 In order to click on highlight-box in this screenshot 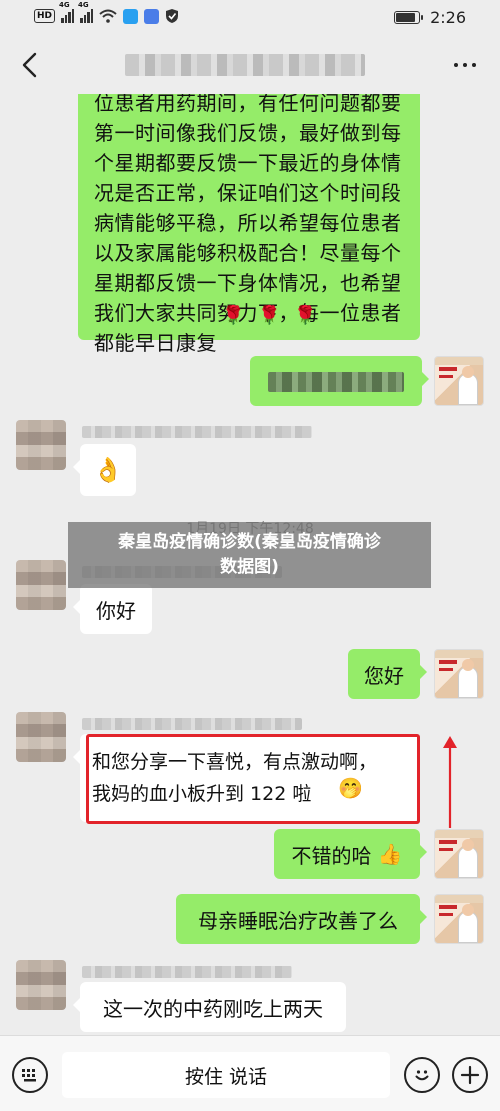, I will do `click(253, 779)`.